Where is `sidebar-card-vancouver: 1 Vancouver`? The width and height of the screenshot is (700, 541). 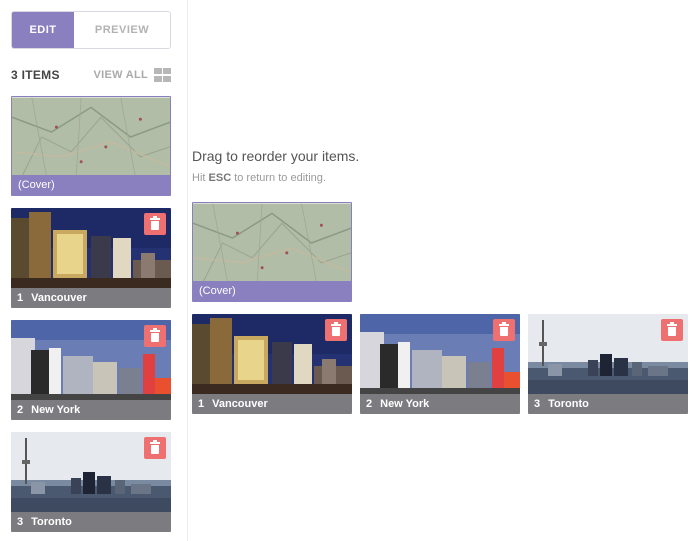
sidebar-card-vancouver: 1 Vancouver is located at coordinates (91, 258).